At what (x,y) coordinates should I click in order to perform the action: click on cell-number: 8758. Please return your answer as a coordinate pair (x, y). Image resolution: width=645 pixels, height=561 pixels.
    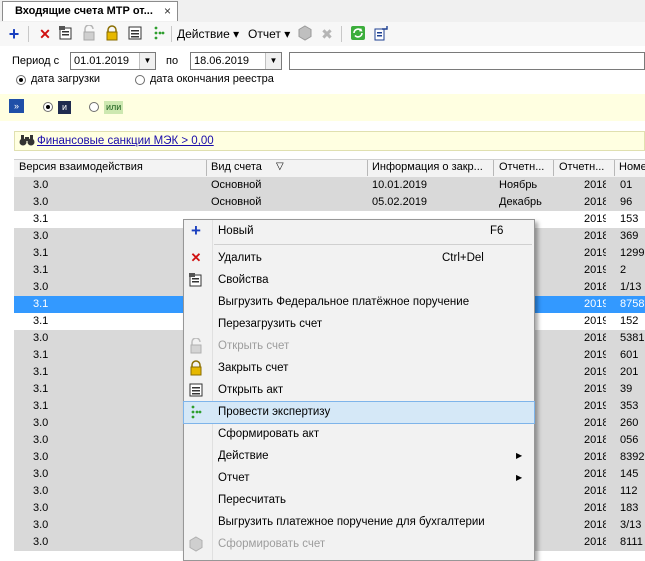
    Looking at the image, I should click on (632, 304).